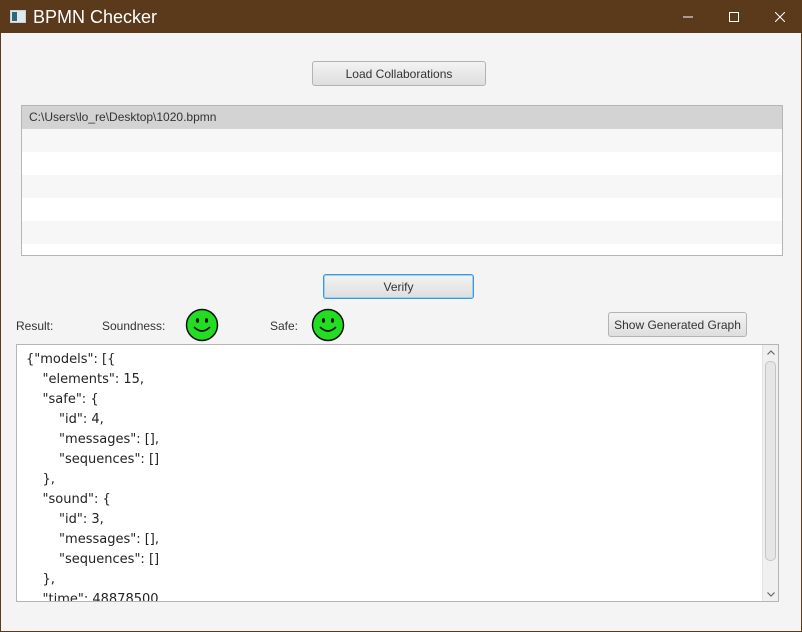  Describe the element at coordinates (399, 73) in the screenshot. I see `load-collaborations-button: Load Collaborations` at that location.